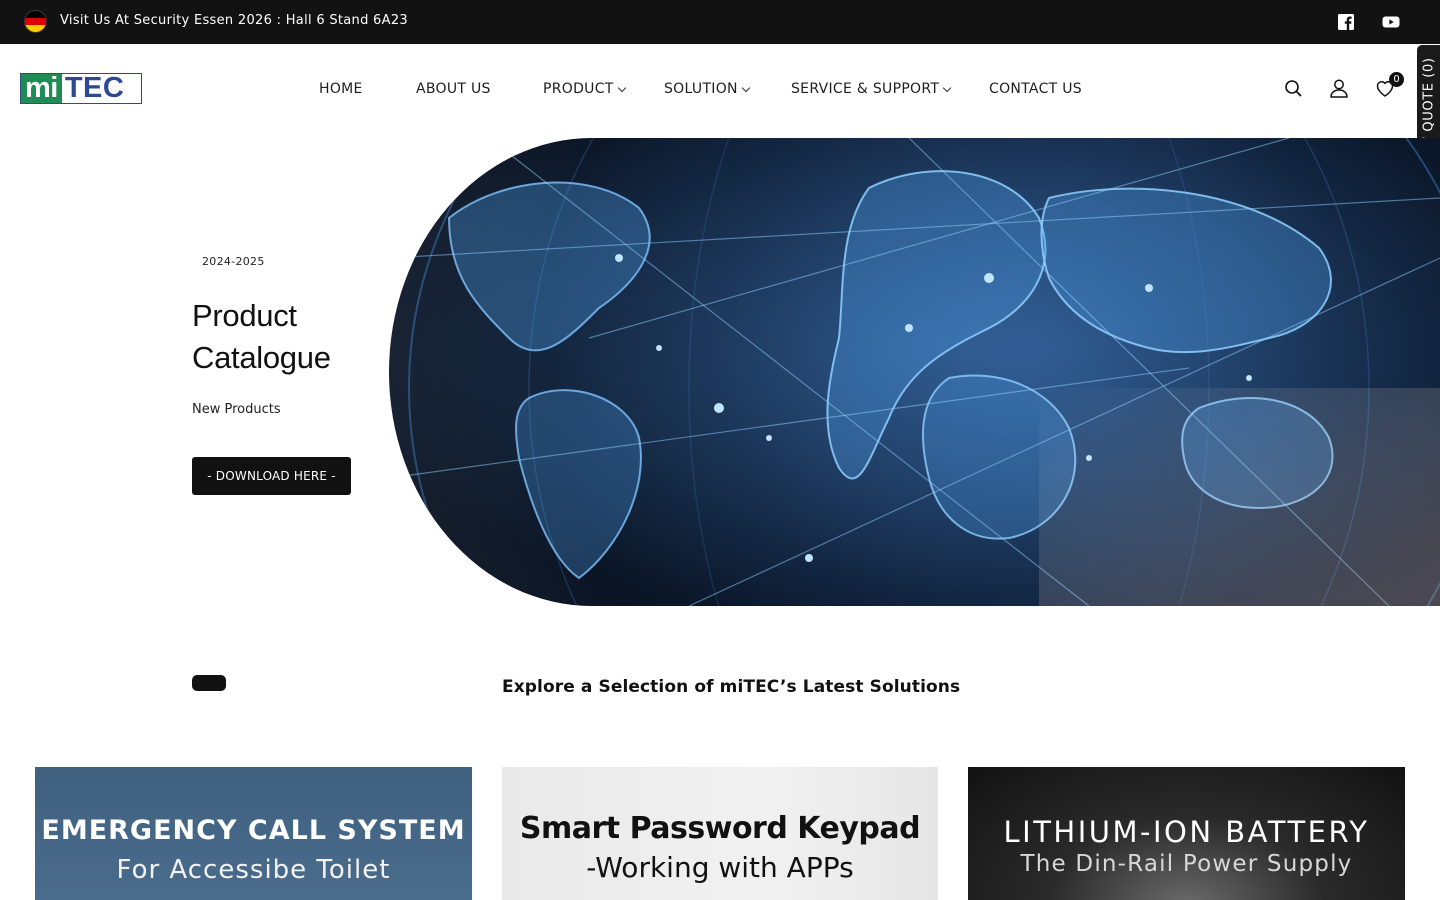  I want to click on card-subtitle: The Din-Rail Power Supply, so click(1186, 864).